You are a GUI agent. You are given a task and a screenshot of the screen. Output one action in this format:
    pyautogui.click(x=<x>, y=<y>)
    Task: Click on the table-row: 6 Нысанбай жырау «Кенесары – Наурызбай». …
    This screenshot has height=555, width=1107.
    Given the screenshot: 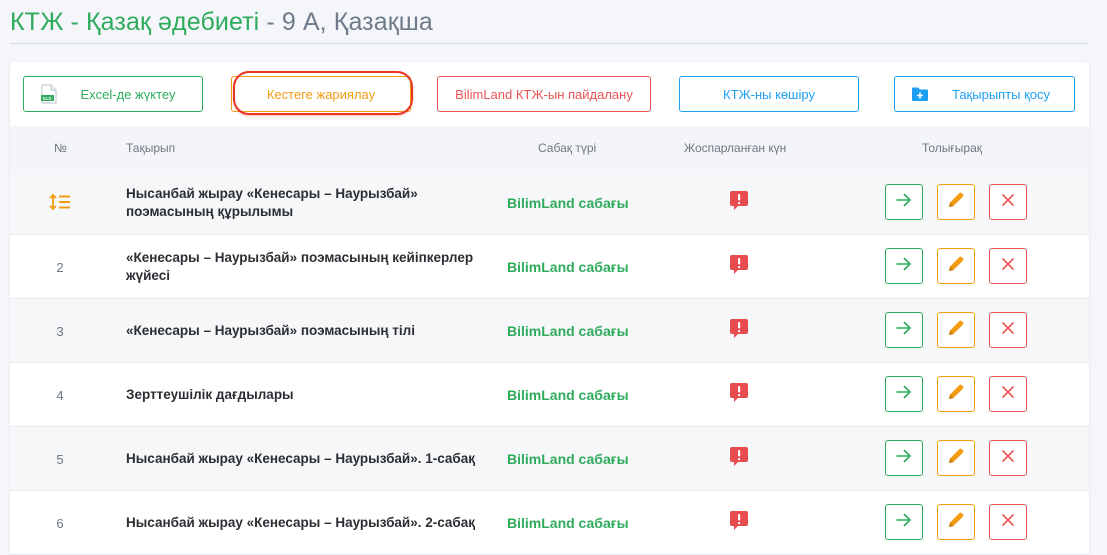 What is the action you would take?
    pyautogui.click(x=549, y=523)
    